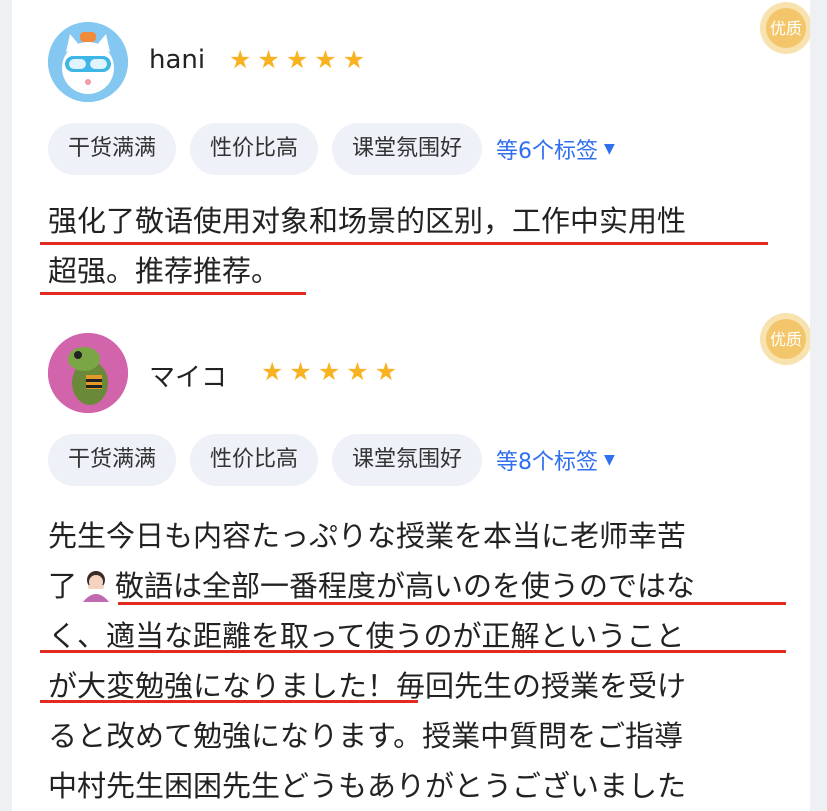 The image size is (827, 811). I want to click on facepalm-girl-emoji-icon, so click(96, 586).